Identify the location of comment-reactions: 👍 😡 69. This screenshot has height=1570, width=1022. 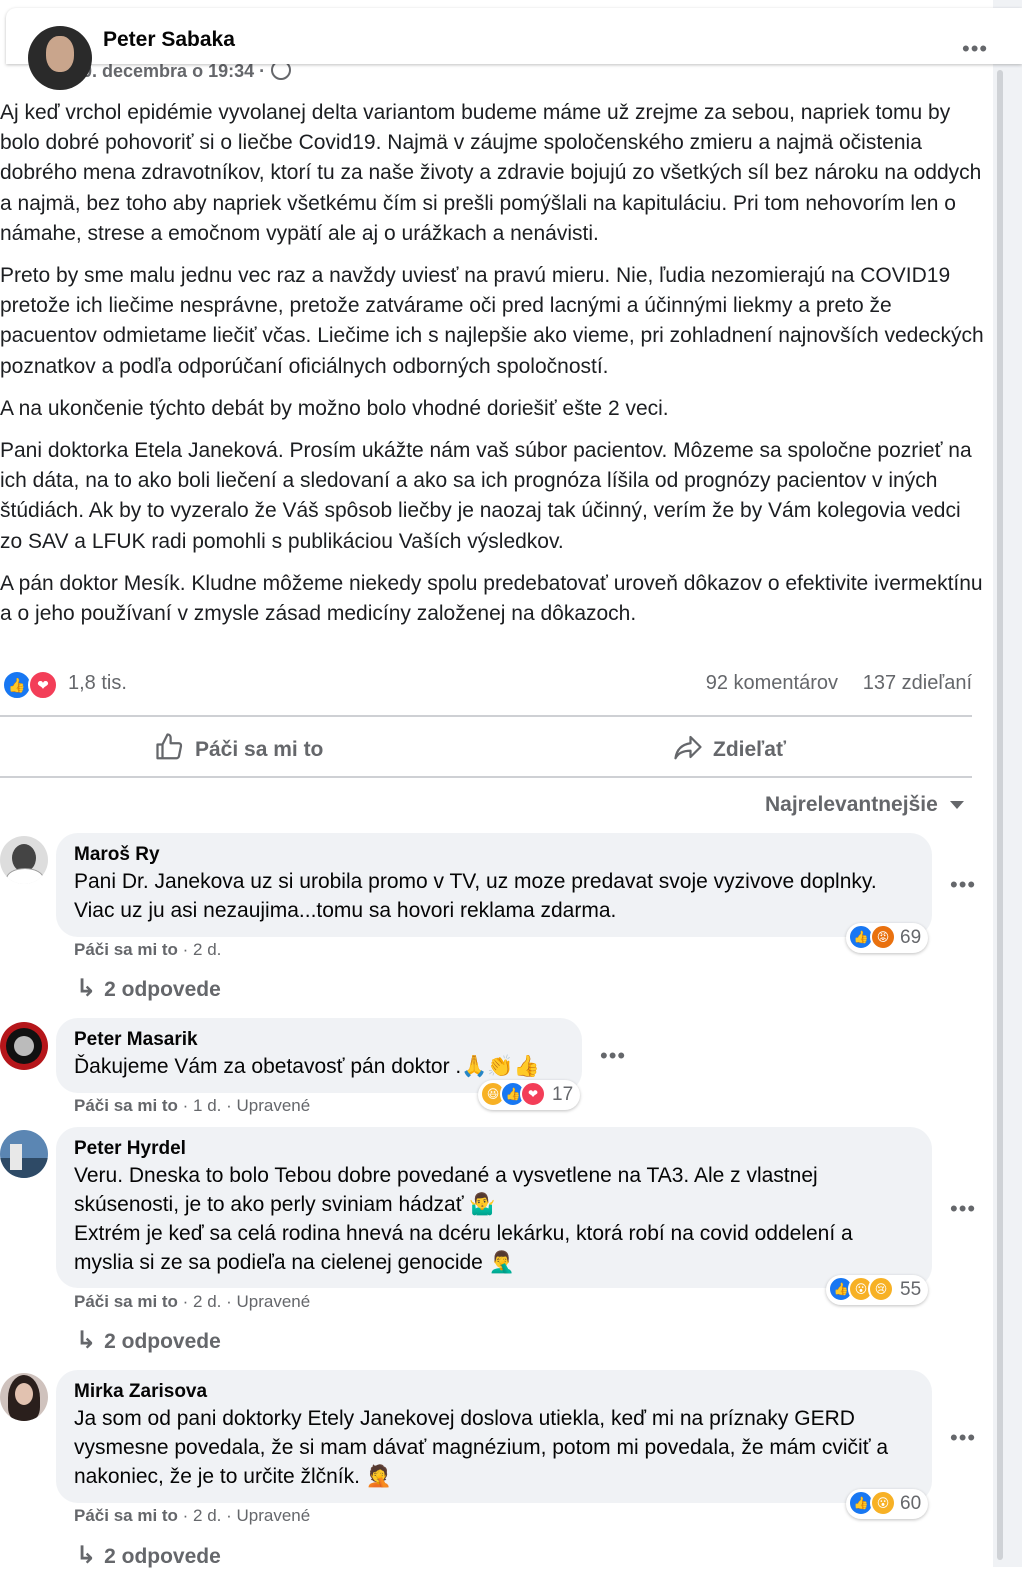
(887, 938).